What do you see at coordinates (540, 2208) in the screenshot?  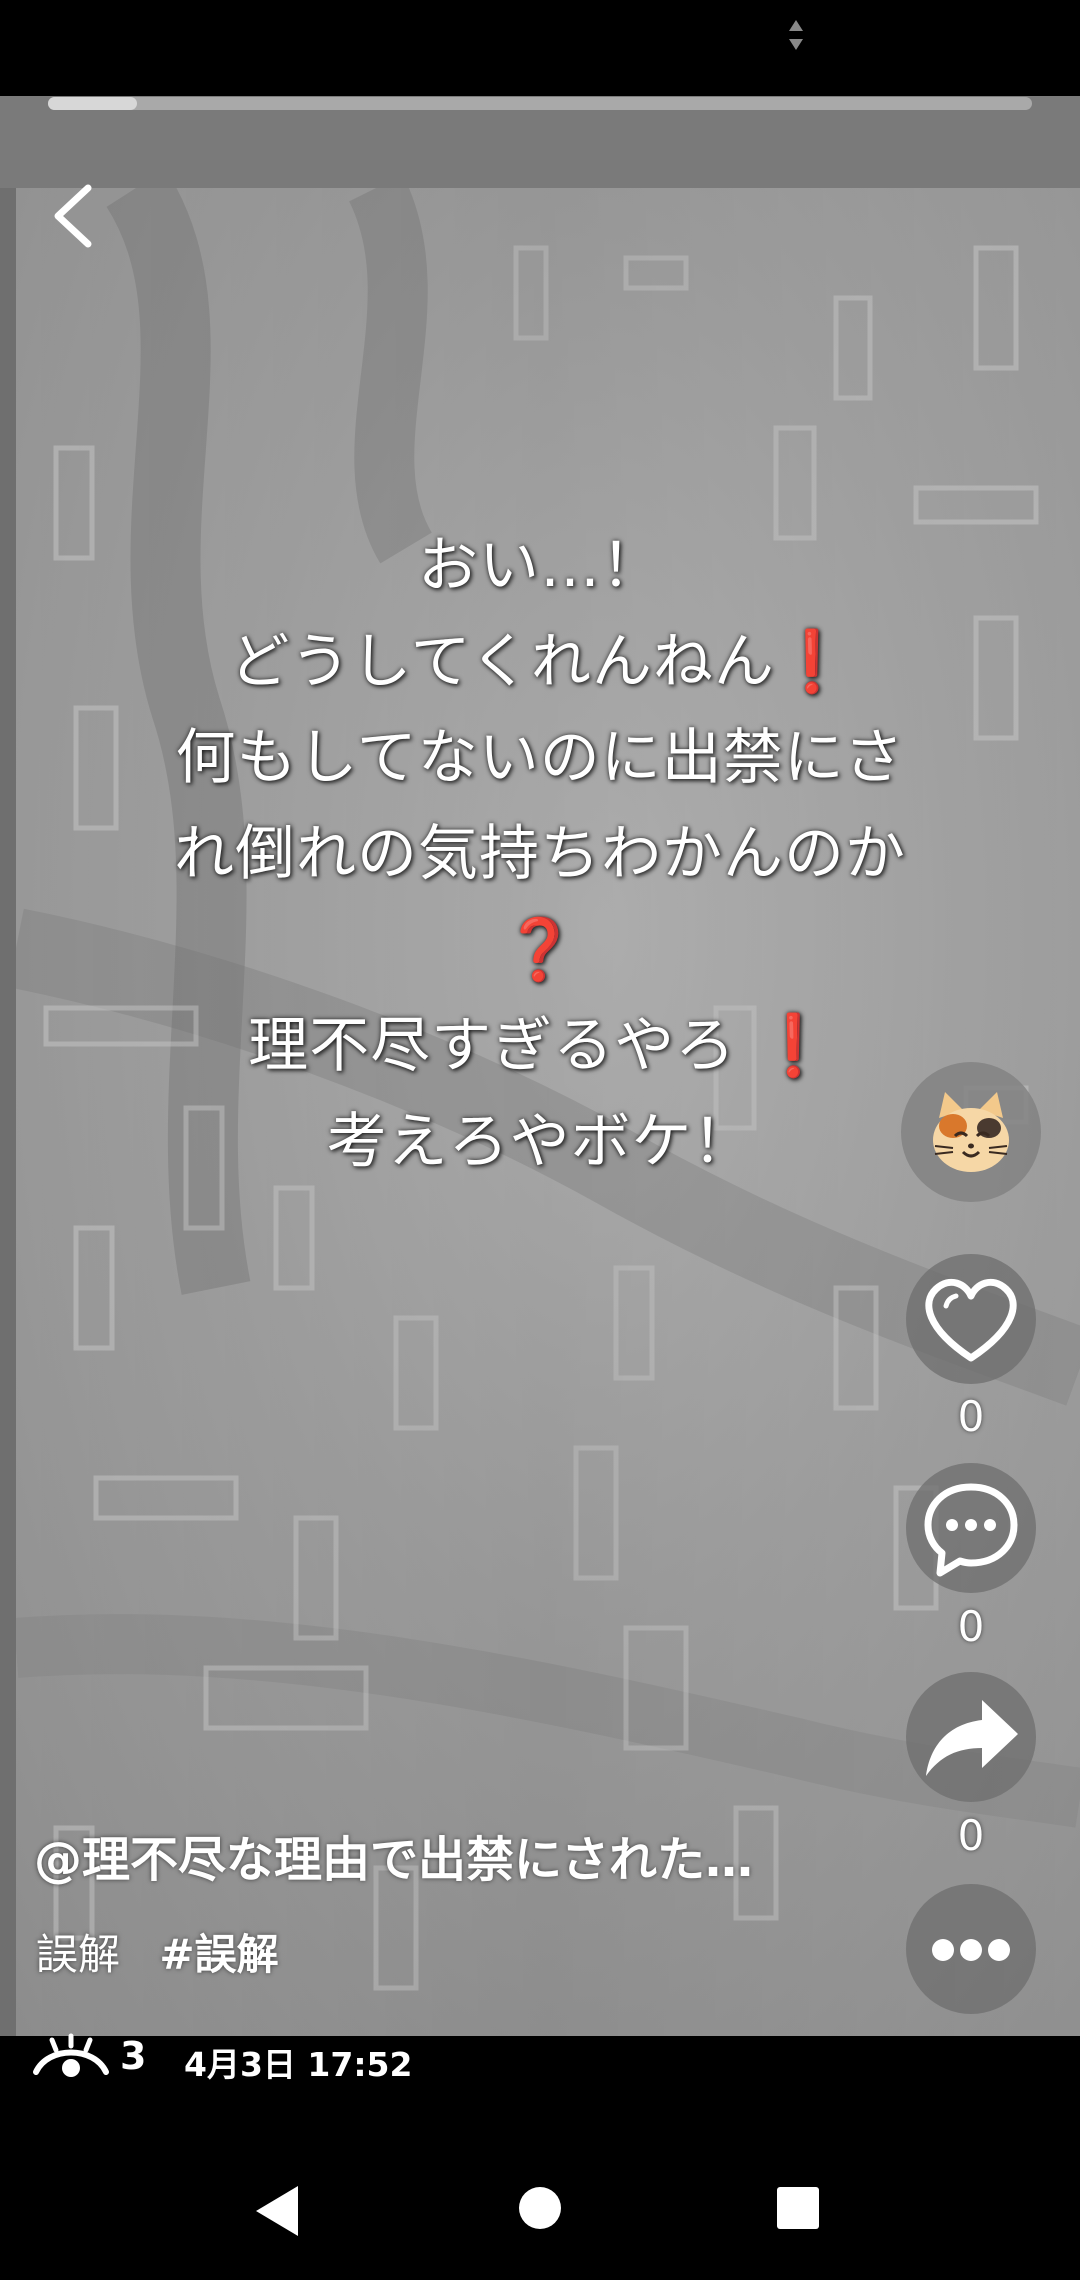 I see `home-circle-icon` at bounding box center [540, 2208].